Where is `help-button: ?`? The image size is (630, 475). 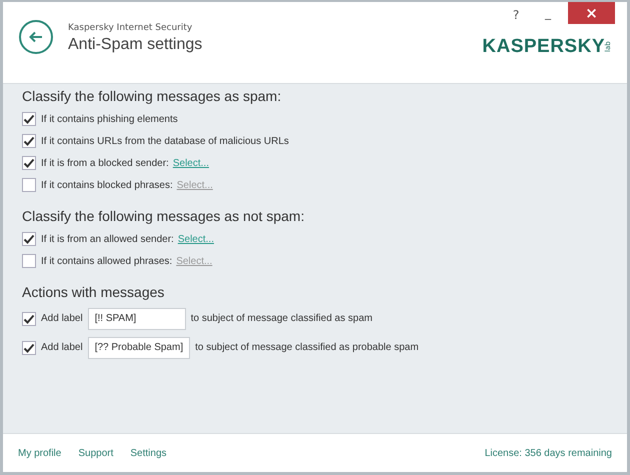 help-button: ? is located at coordinates (516, 15).